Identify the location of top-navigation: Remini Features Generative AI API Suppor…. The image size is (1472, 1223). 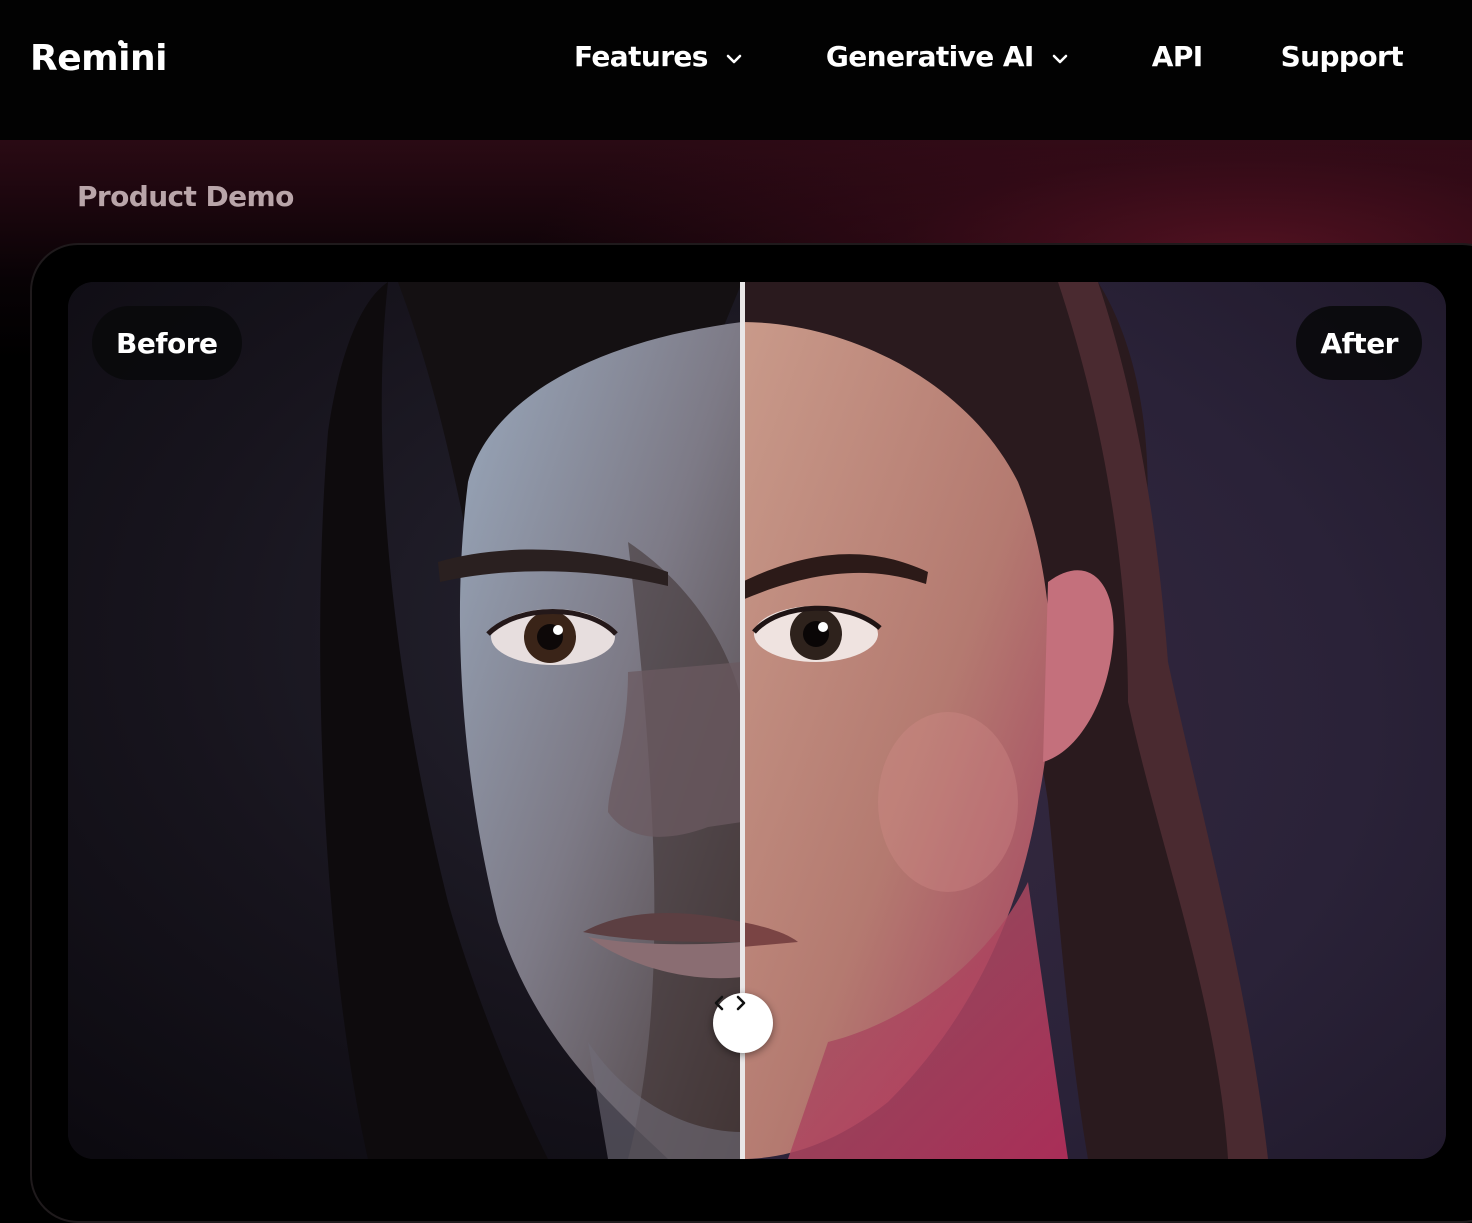
(736, 70).